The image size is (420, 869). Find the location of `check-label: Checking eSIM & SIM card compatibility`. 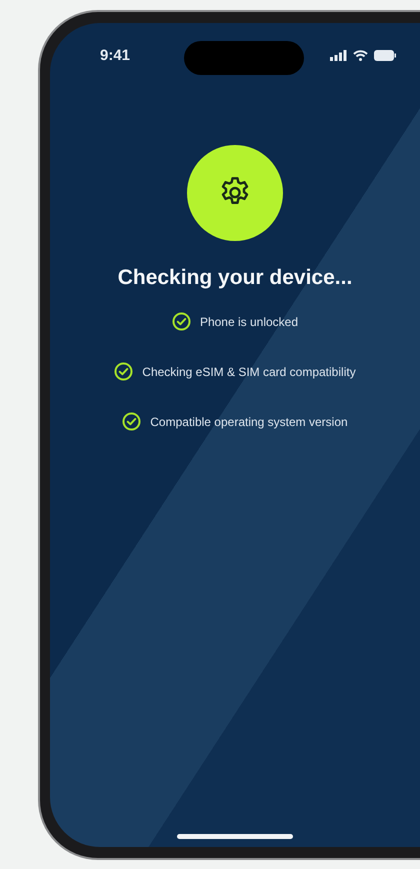

check-label: Checking eSIM & SIM card compatibility is located at coordinates (249, 371).